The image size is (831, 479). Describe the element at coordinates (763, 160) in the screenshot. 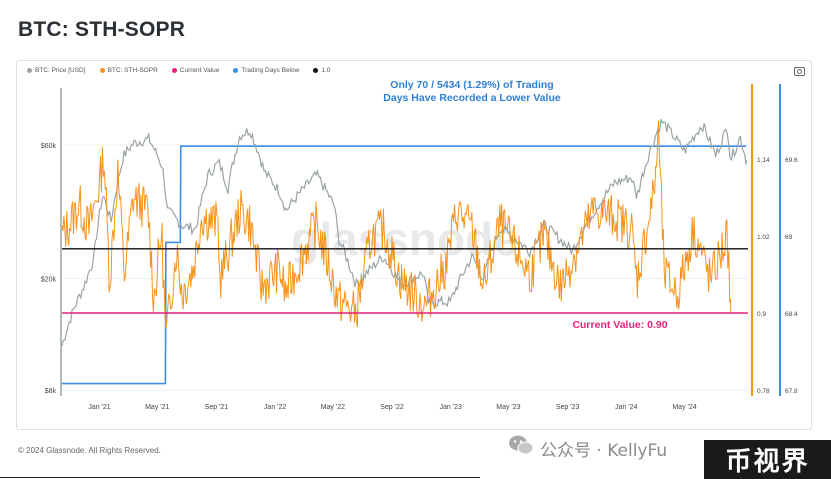

I see `y-right-sopr-tick-label: 1.14` at that location.